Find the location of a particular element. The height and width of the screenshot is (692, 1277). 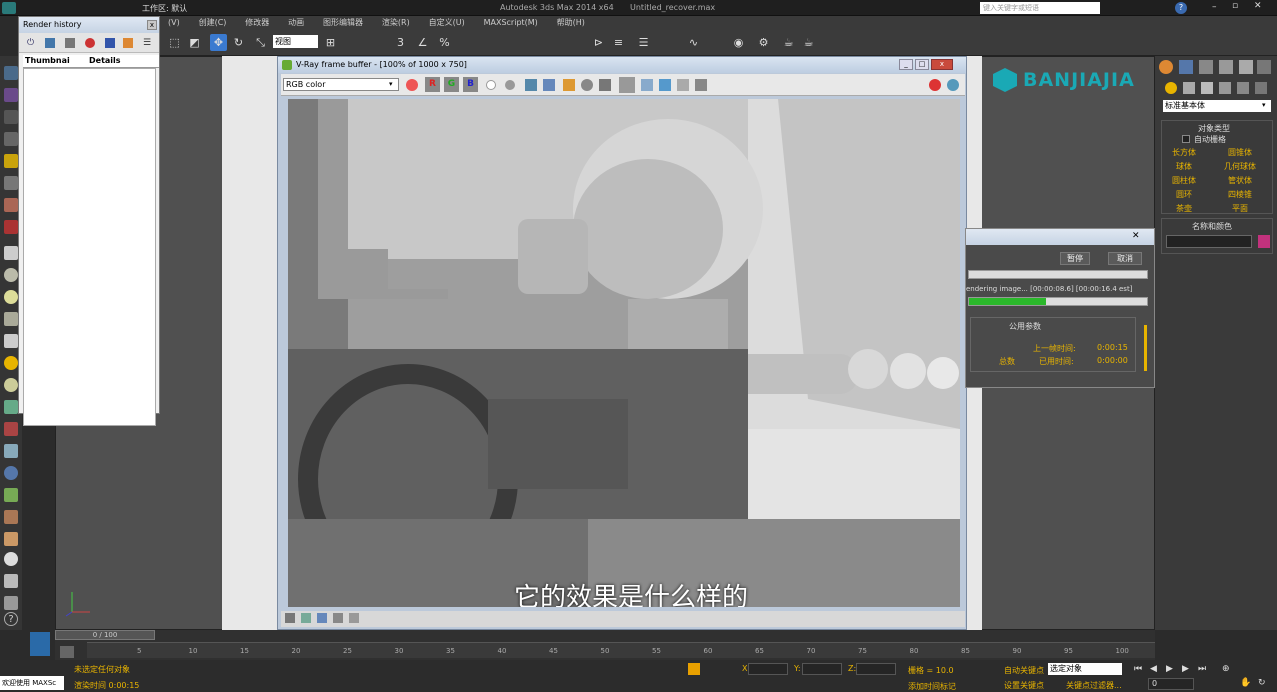

lut-icon is located at coordinates (306, 618).